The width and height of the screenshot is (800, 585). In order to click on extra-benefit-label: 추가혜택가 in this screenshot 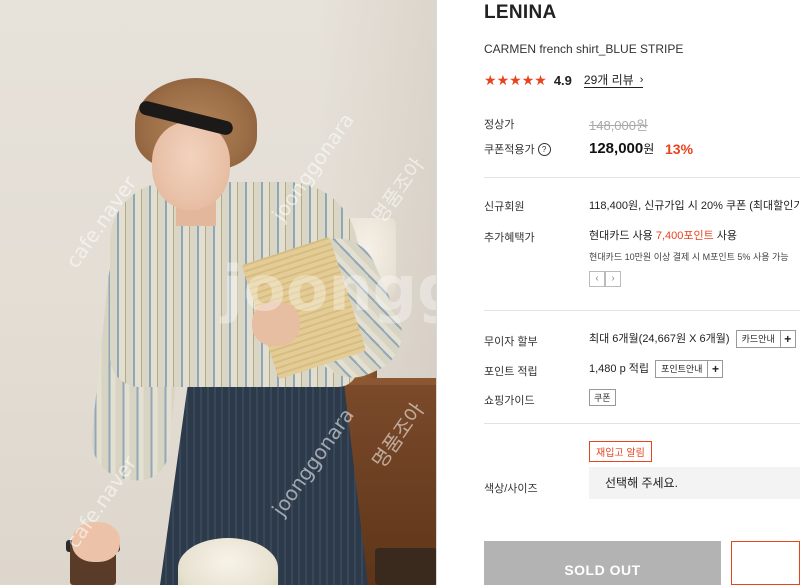, I will do `click(509, 238)`.